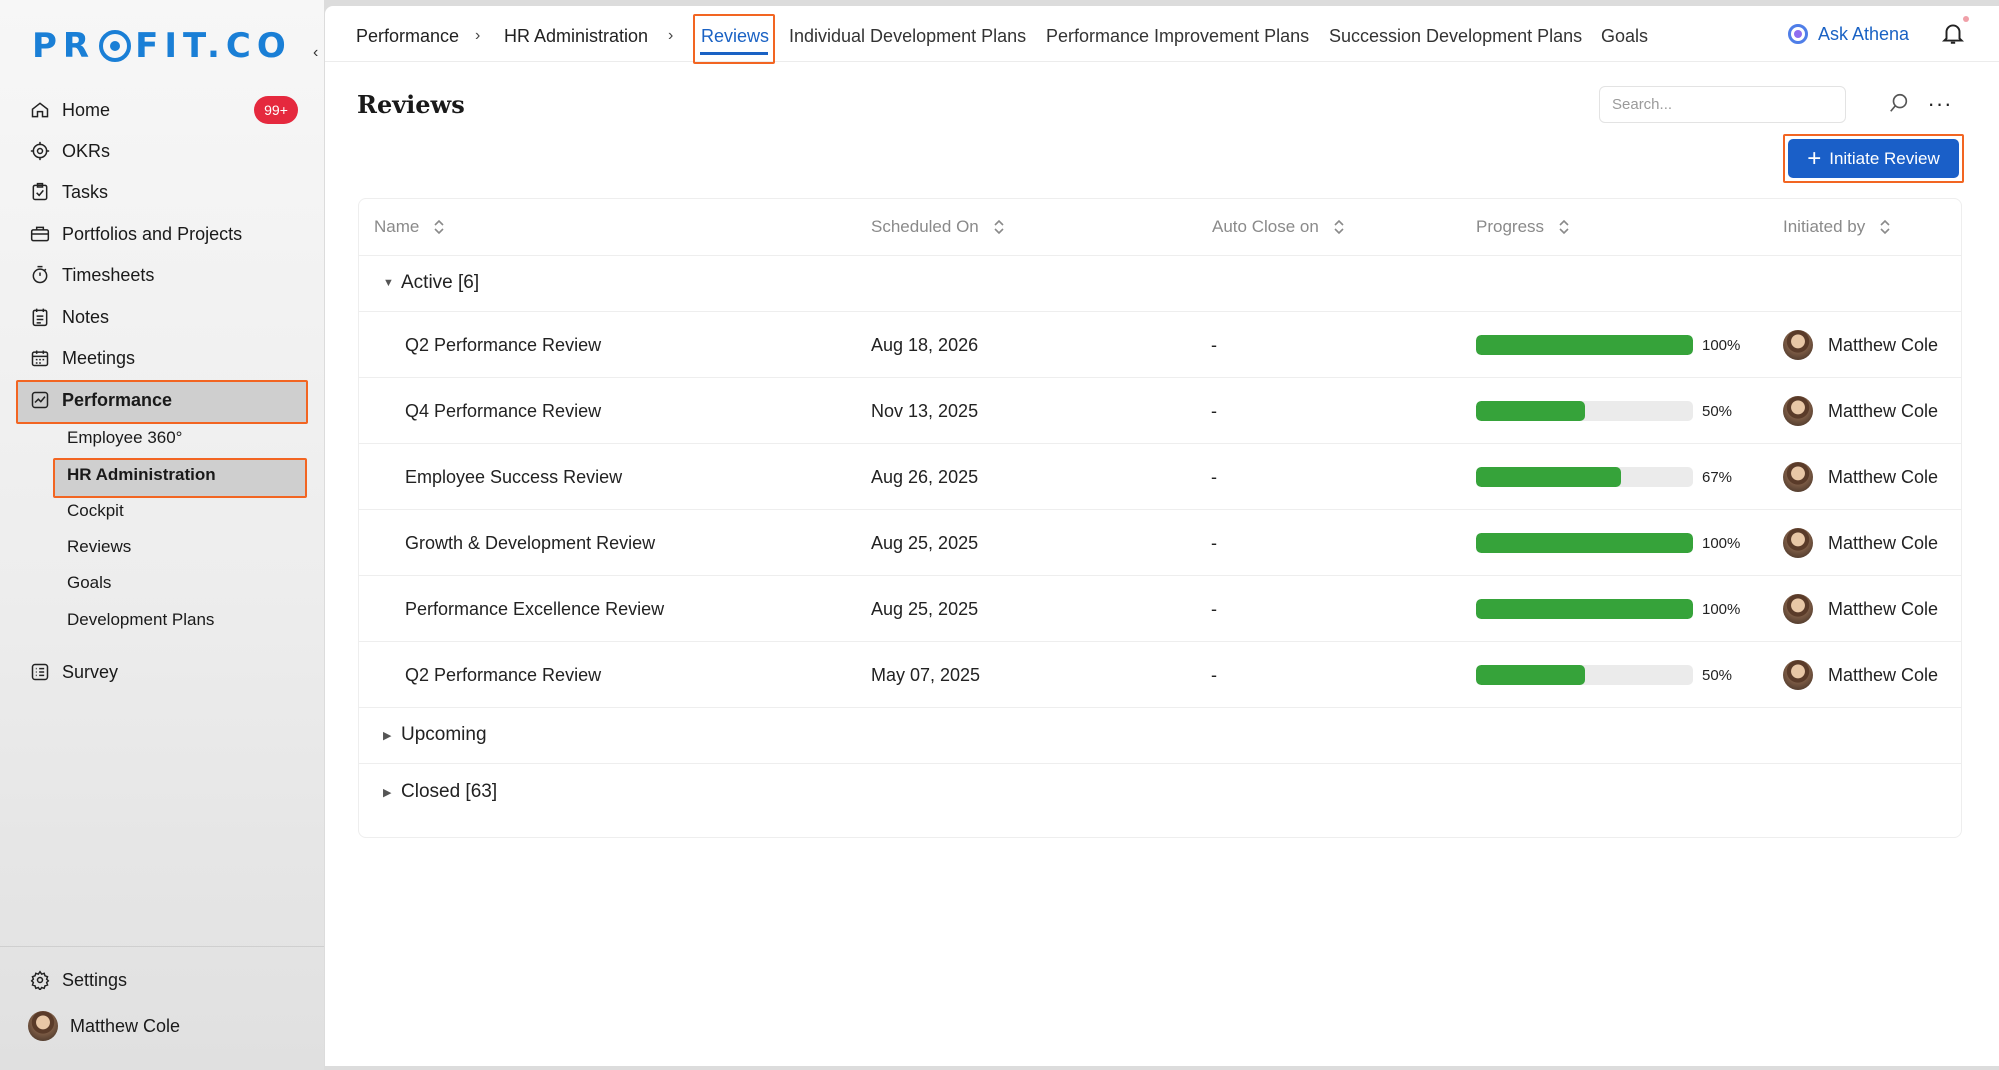  Describe the element at coordinates (135, 234) in the screenshot. I see `sidebar-item-portfolios: Portfolios and Projects` at that location.